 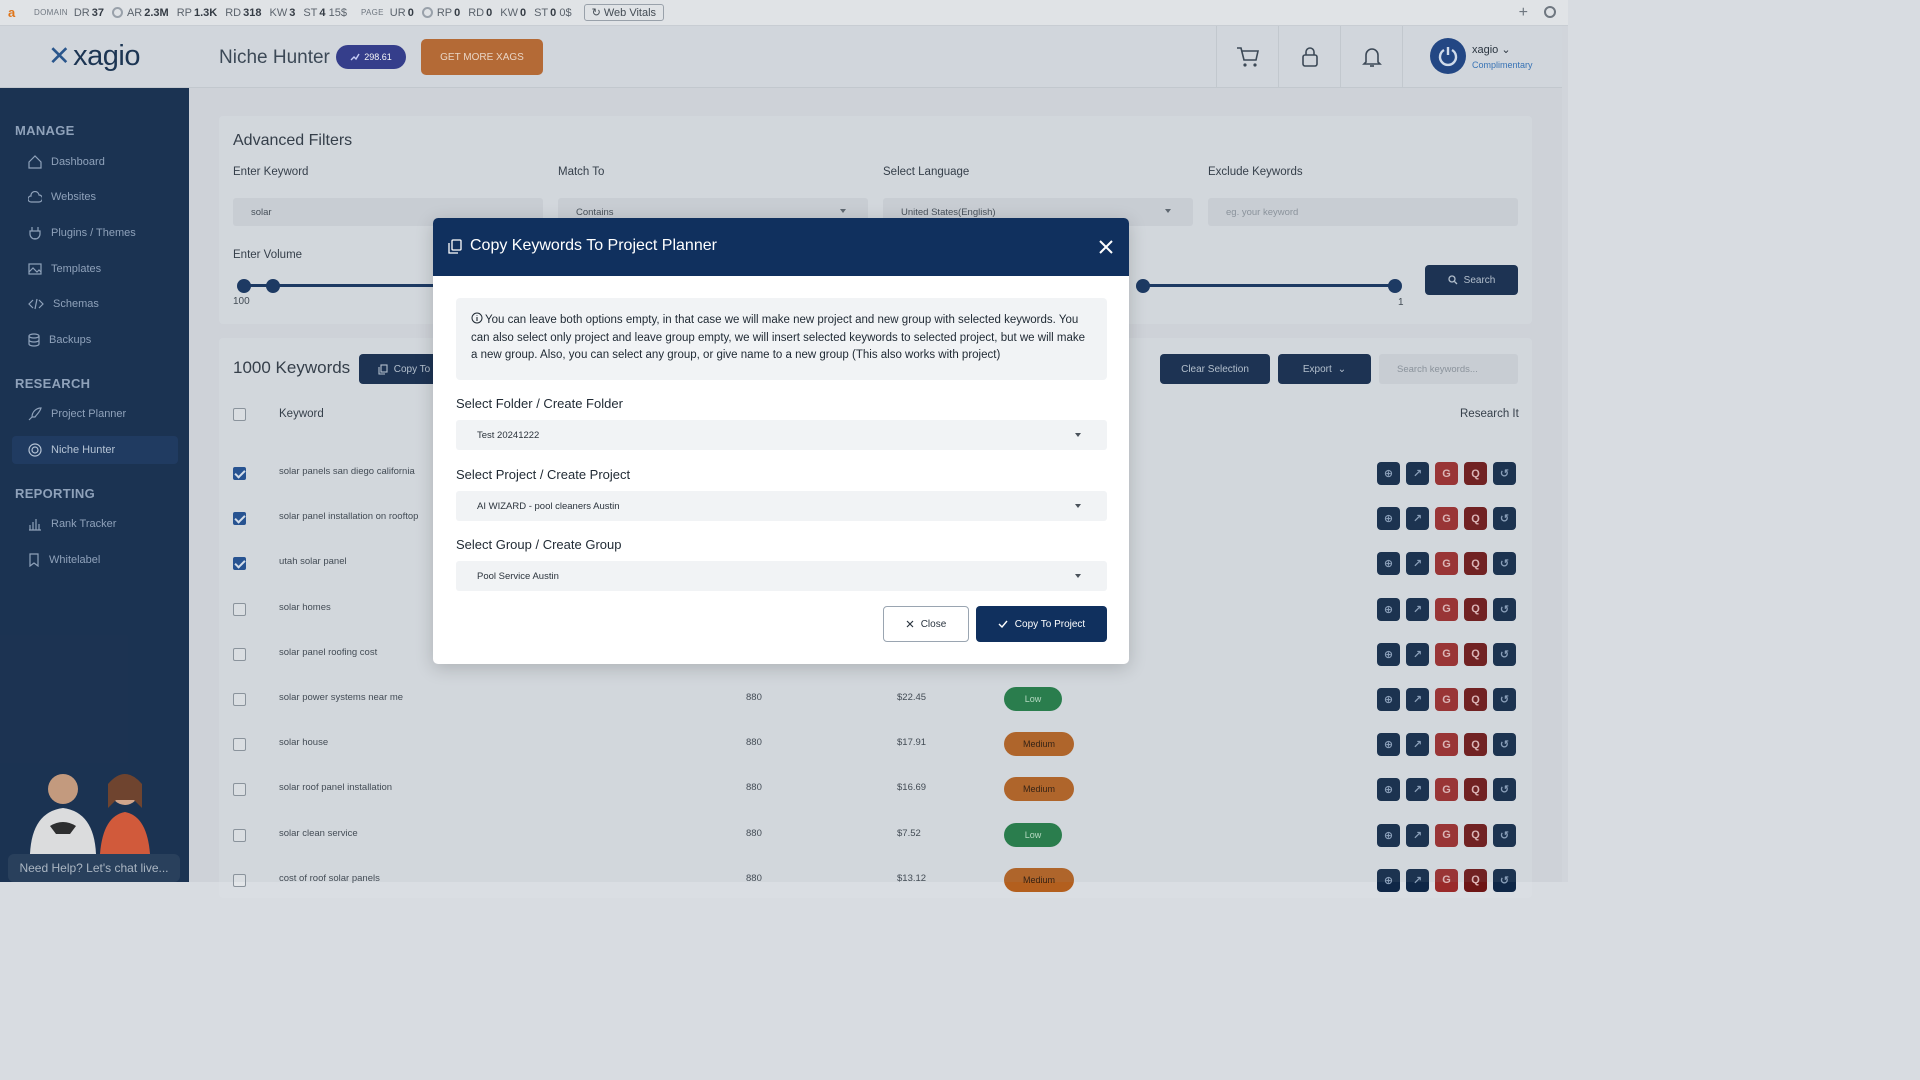 I want to click on modal-title: Copy Keywords To Project Planner, so click(x=593, y=245).